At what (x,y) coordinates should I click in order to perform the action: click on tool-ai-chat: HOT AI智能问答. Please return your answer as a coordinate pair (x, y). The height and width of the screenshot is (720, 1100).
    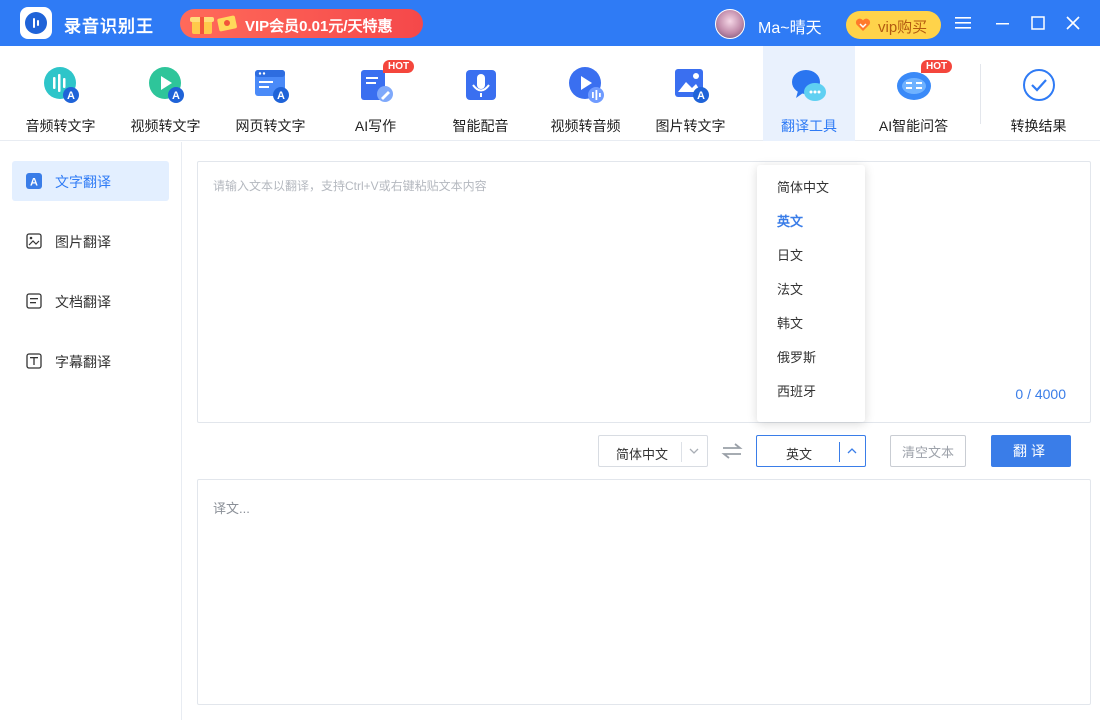
    Looking at the image, I should click on (913, 93).